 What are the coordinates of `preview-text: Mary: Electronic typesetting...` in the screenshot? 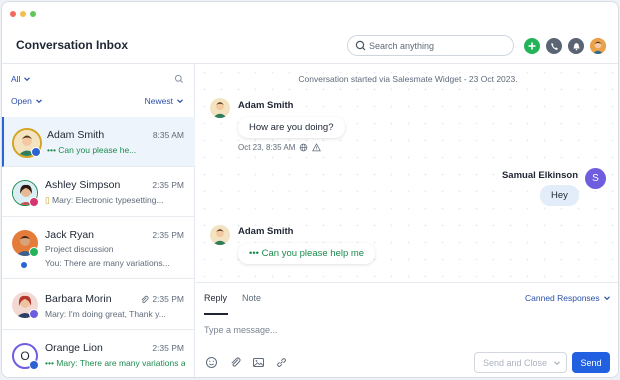 It's located at (108, 200).